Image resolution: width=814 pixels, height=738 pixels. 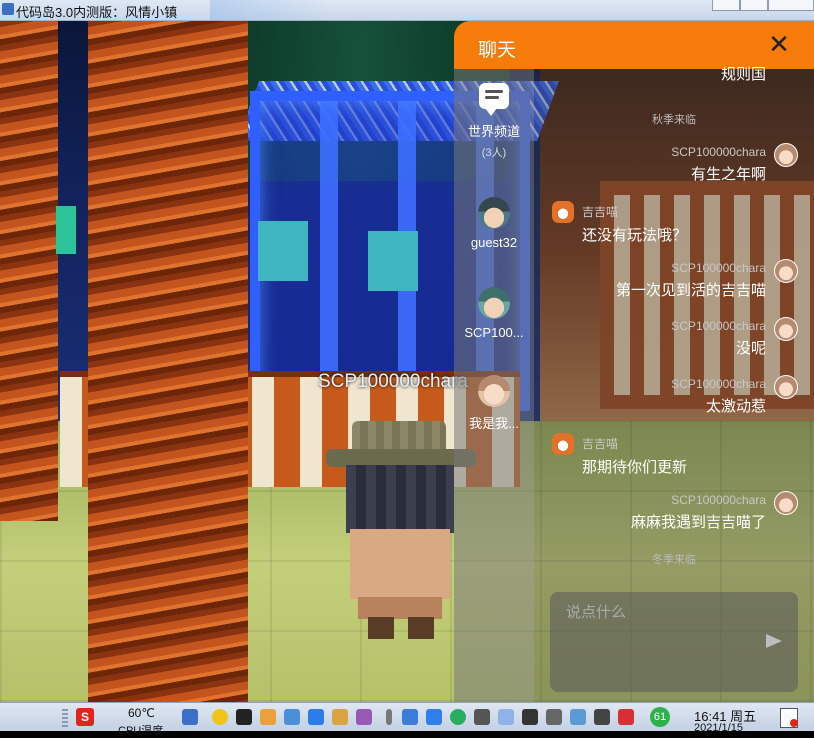 I want to click on season-notice: 冬季来临, so click(x=674, y=560).